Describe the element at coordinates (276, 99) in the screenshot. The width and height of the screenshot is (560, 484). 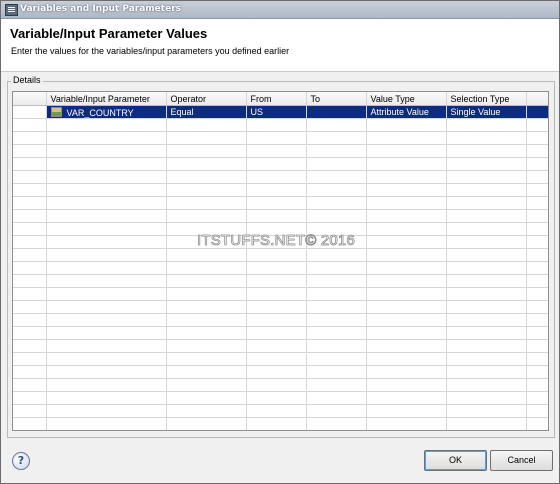
I see `column-header-from: From` at that location.